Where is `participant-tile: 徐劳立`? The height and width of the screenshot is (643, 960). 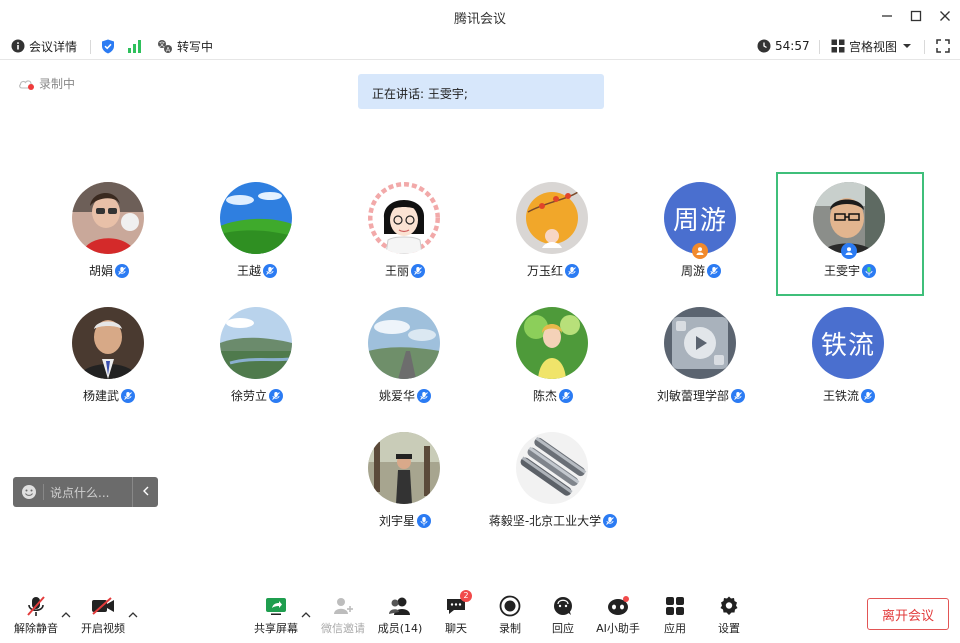 participant-tile: 徐劳立 is located at coordinates (257, 359).